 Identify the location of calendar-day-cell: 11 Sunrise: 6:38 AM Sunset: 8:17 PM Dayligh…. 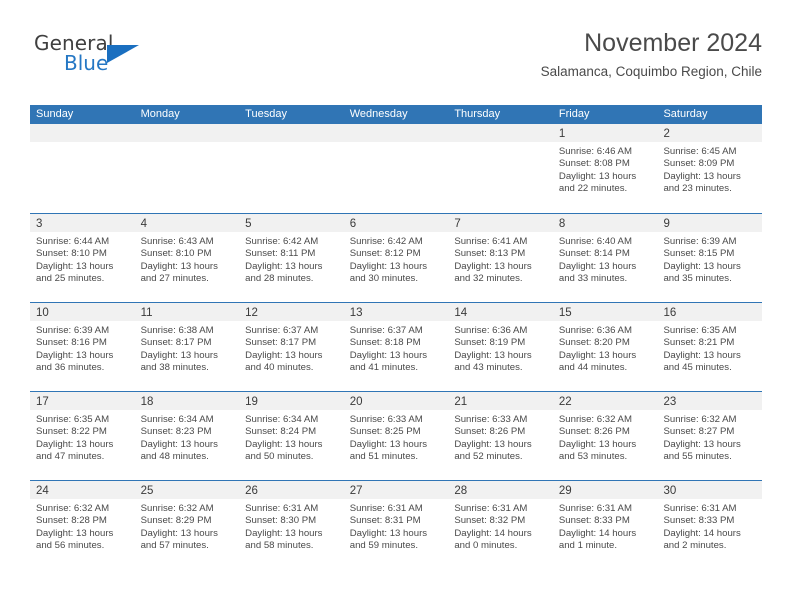
(187, 347).